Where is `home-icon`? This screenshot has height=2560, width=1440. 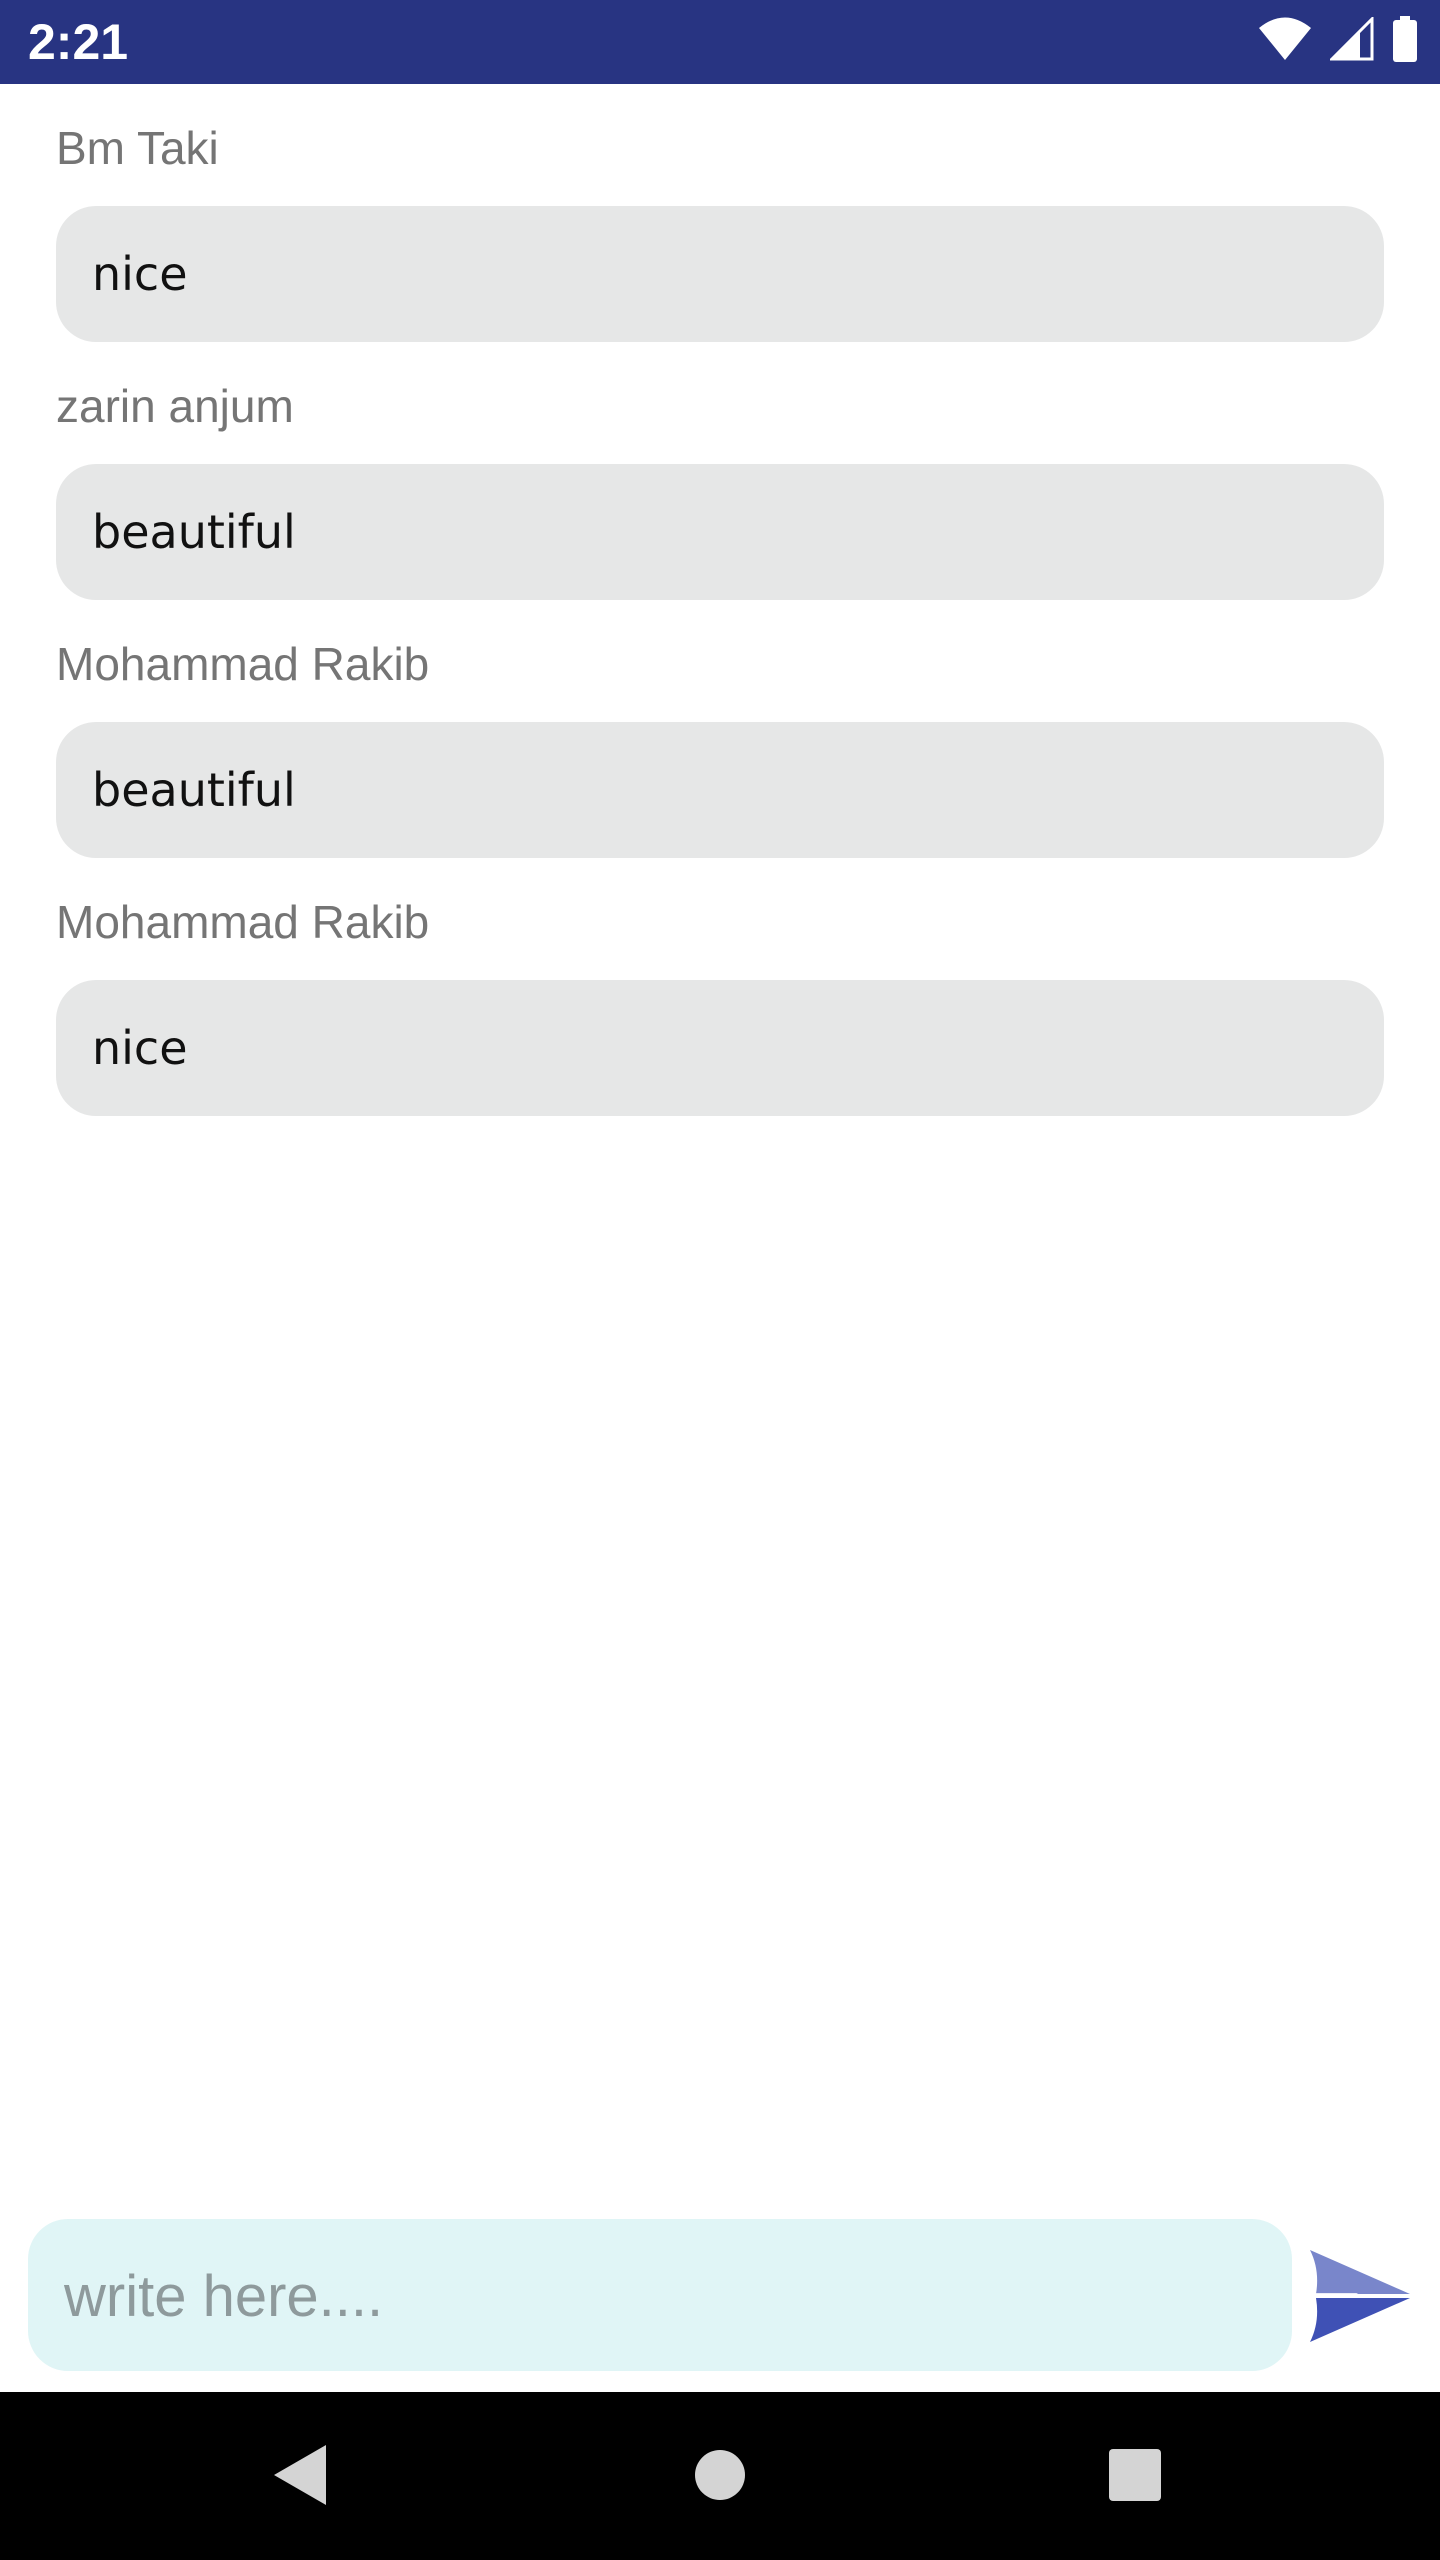
home-icon is located at coordinates (720, 2477).